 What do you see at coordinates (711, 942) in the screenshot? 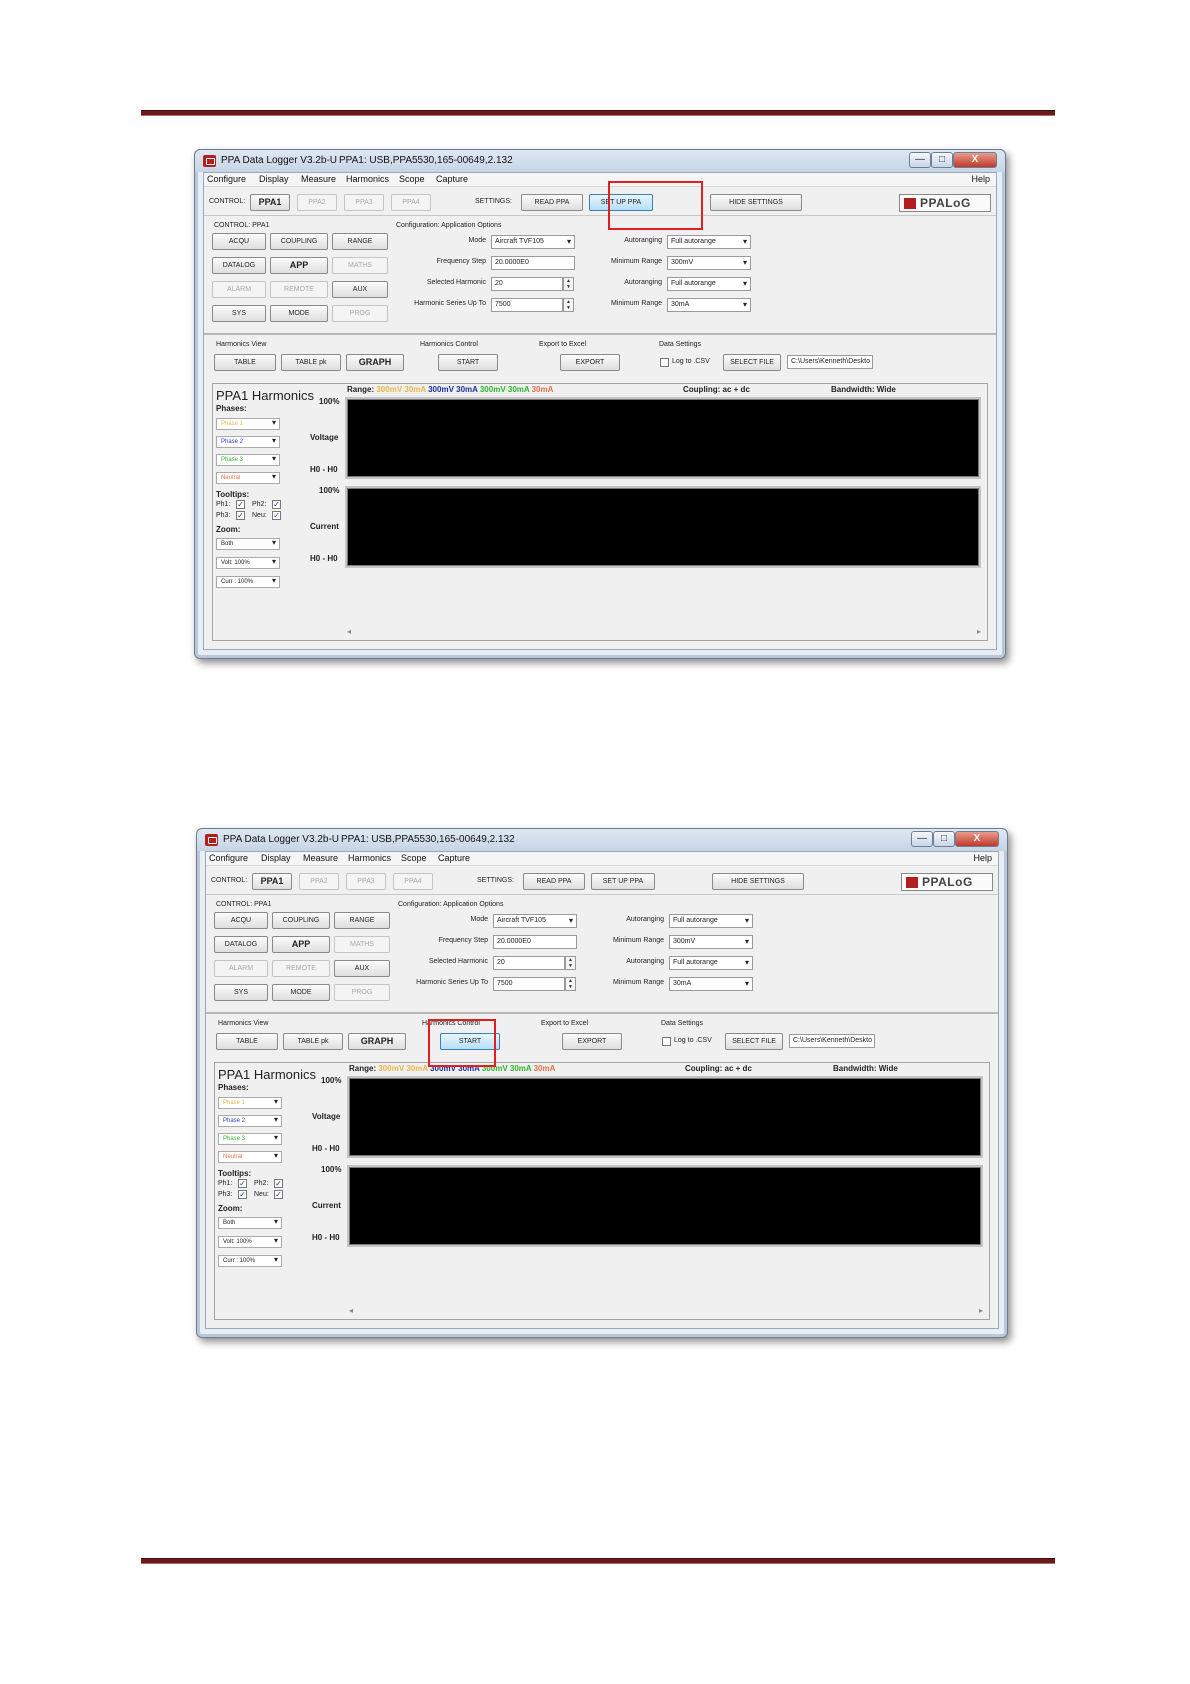
I see `minimum-range-voltage-select: 300mV` at bounding box center [711, 942].